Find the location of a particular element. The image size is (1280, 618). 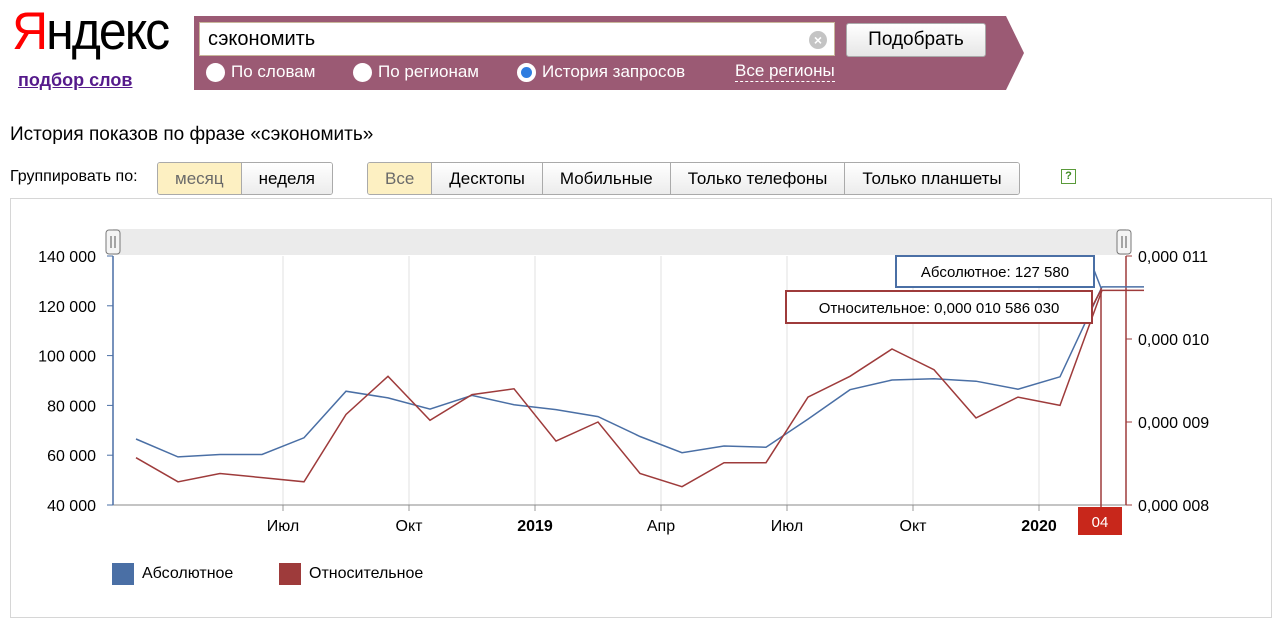

y-right-tick-label: 0,000 010 is located at coordinates (1173, 340).